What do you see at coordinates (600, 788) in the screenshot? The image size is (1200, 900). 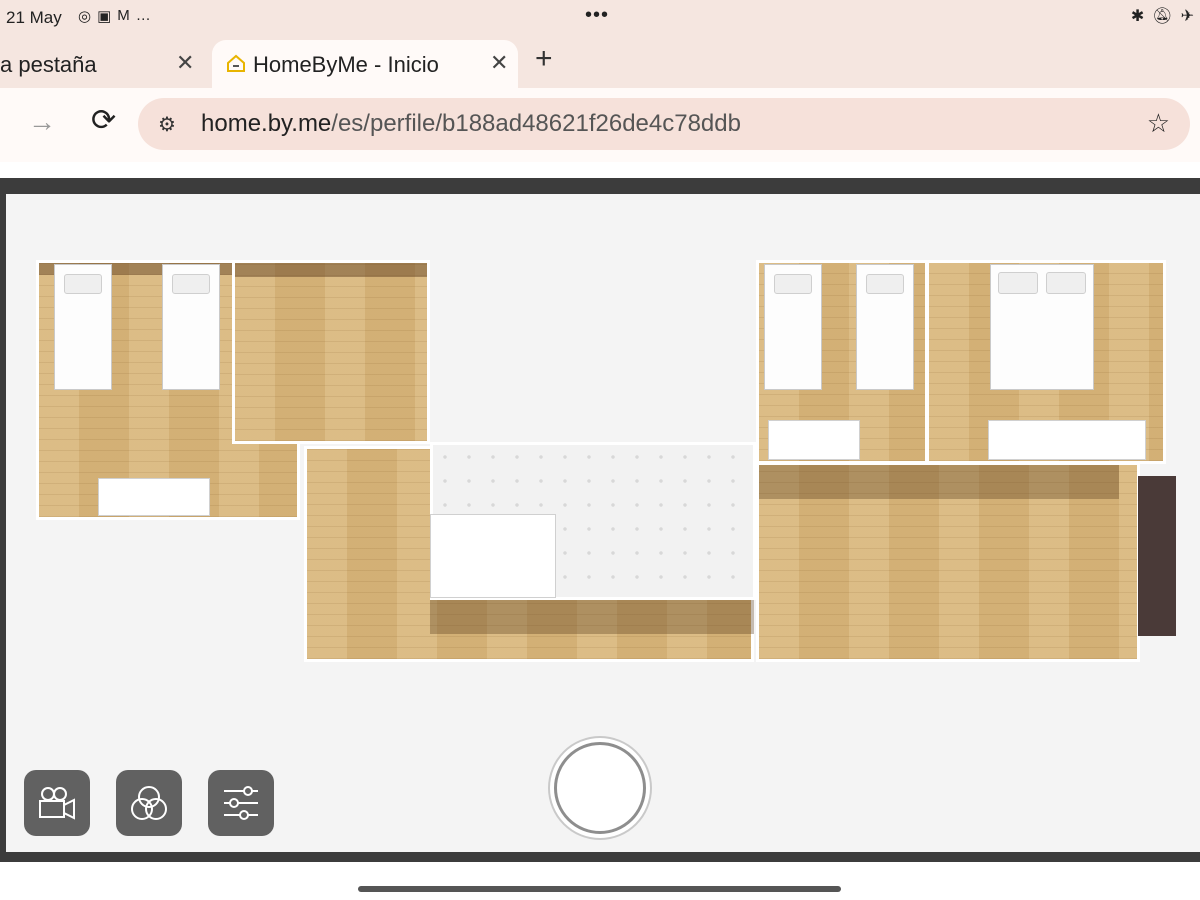 I see `capture-button` at bounding box center [600, 788].